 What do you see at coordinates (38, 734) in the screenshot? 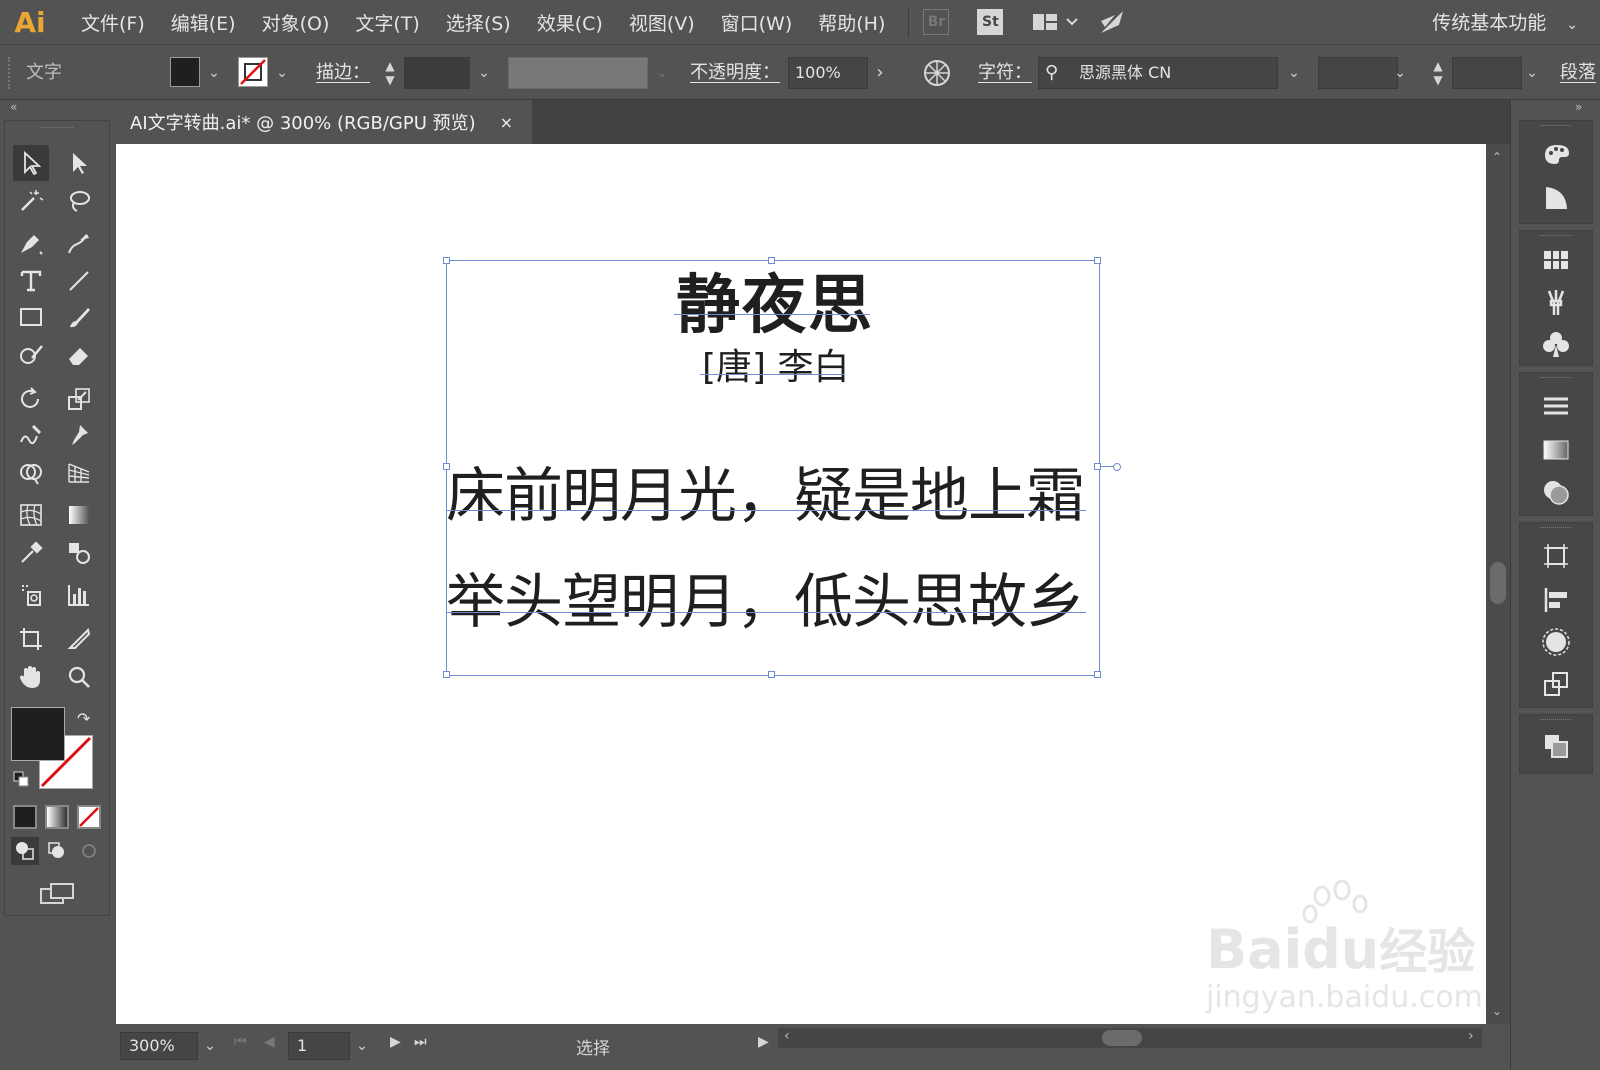
I see `fill-color-box-front` at bounding box center [38, 734].